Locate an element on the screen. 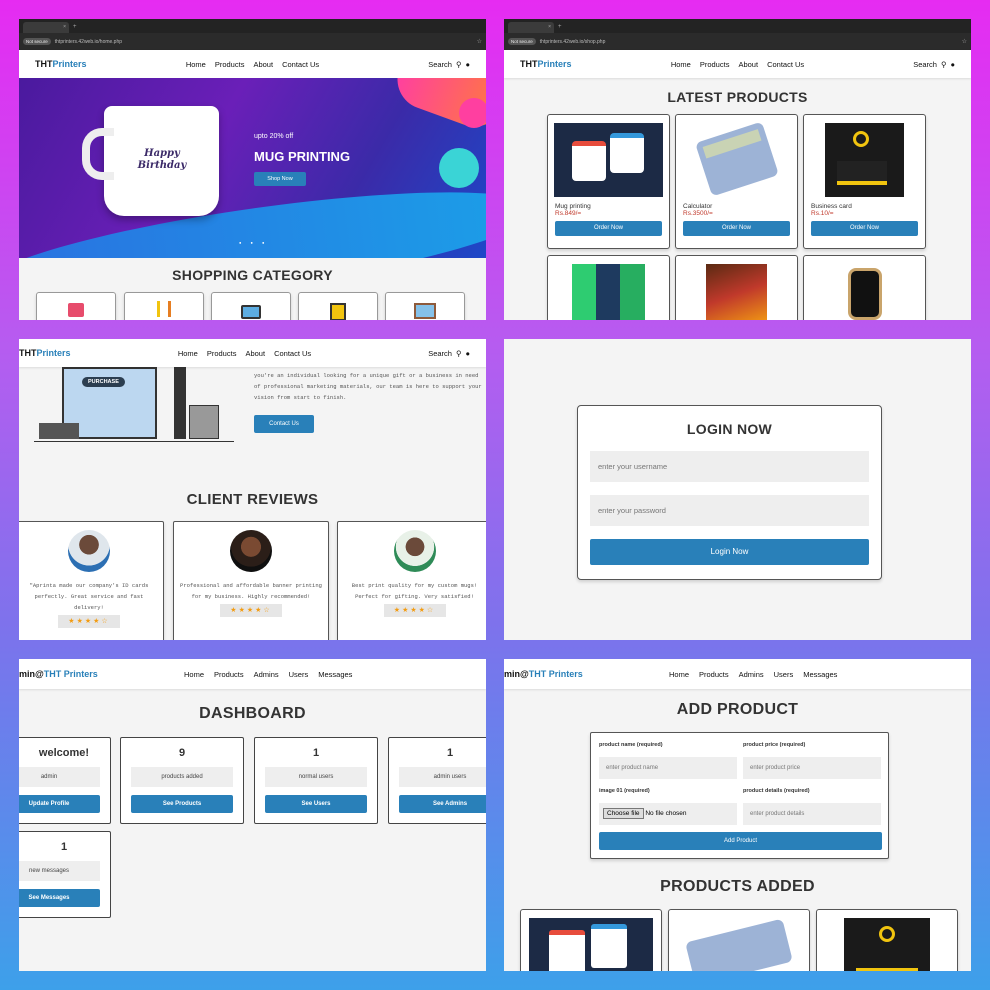 Image resolution: width=990 pixels, height=990 pixels. category-card-mug is located at coordinates (76, 306).